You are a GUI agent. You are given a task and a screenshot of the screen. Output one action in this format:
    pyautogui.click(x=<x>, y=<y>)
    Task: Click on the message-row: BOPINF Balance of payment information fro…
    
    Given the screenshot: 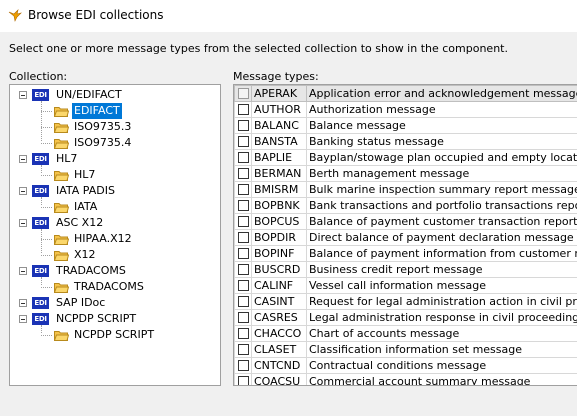 What is the action you would take?
    pyautogui.click(x=405, y=253)
    